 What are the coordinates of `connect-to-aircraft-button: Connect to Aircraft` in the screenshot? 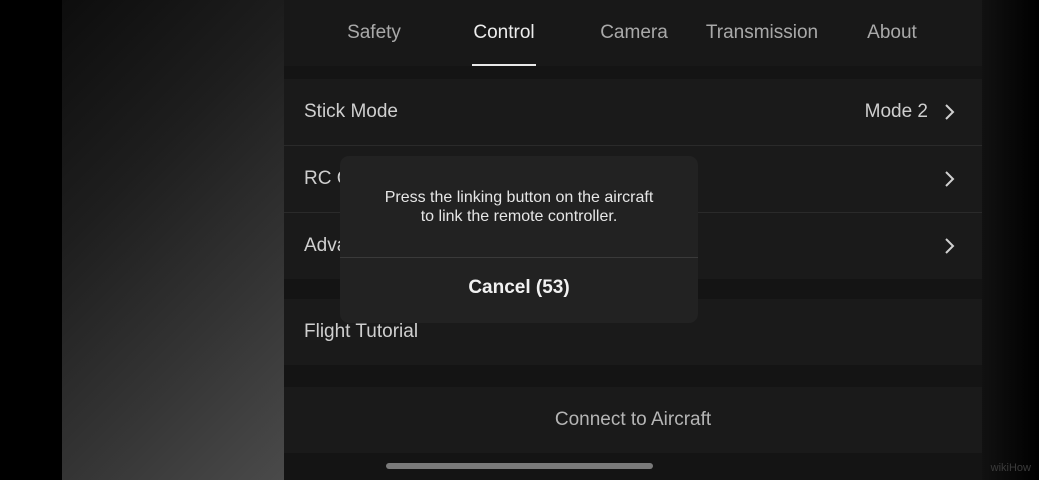 It's located at (633, 420).